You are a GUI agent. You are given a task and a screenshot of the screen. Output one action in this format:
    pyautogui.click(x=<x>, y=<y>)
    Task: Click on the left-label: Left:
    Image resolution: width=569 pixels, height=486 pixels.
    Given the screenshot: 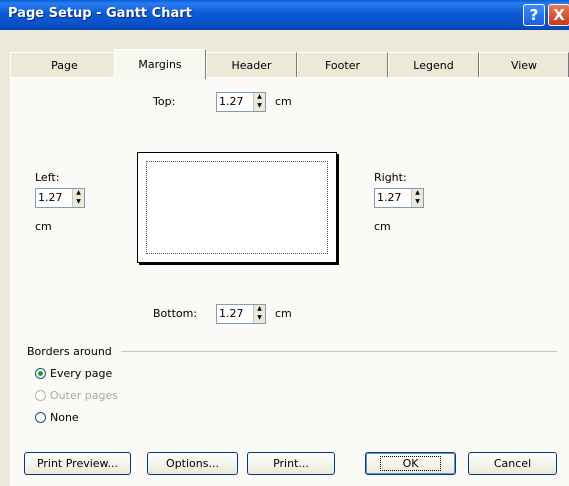 What is the action you would take?
    pyautogui.click(x=47, y=177)
    